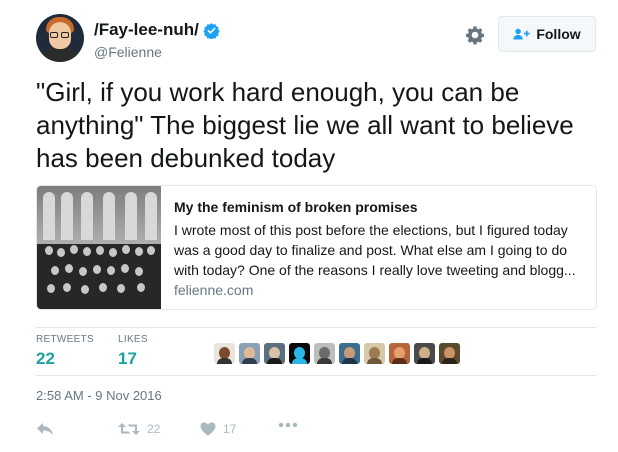 The width and height of the screenshot is (618, 452). What do you see at coordinates (558, 34) in the screenshot?
I see `follow-label: Follow` at bounding box center [558, 34].